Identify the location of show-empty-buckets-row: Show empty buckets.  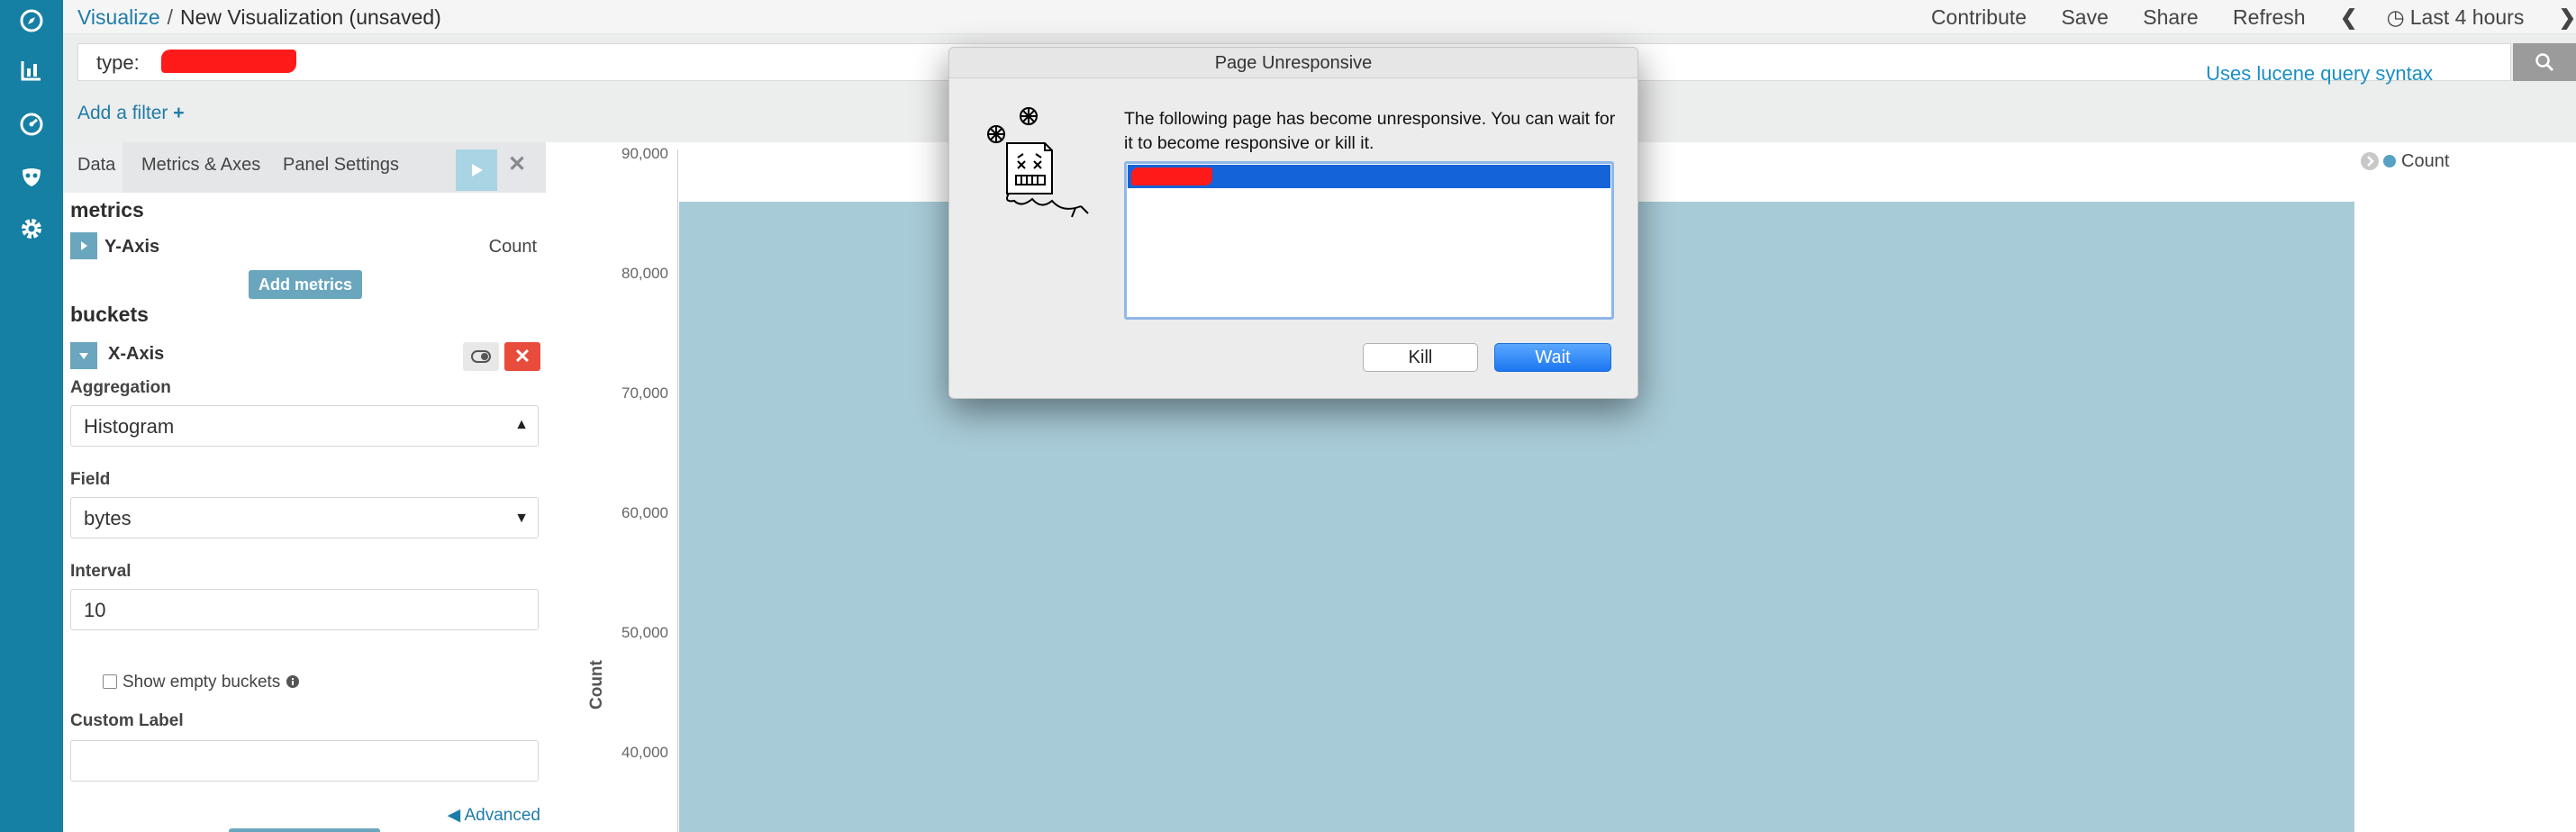
(201, 682).